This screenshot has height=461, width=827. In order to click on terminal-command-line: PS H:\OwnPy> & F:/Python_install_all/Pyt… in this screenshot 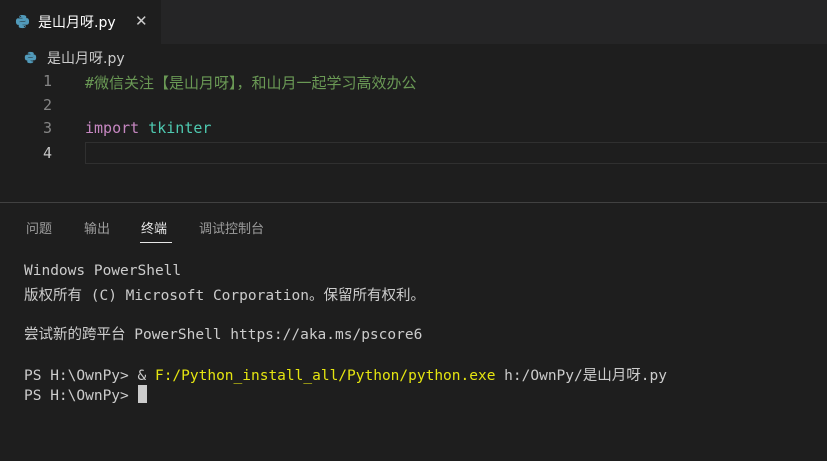, I will do `click(345, 374)`.